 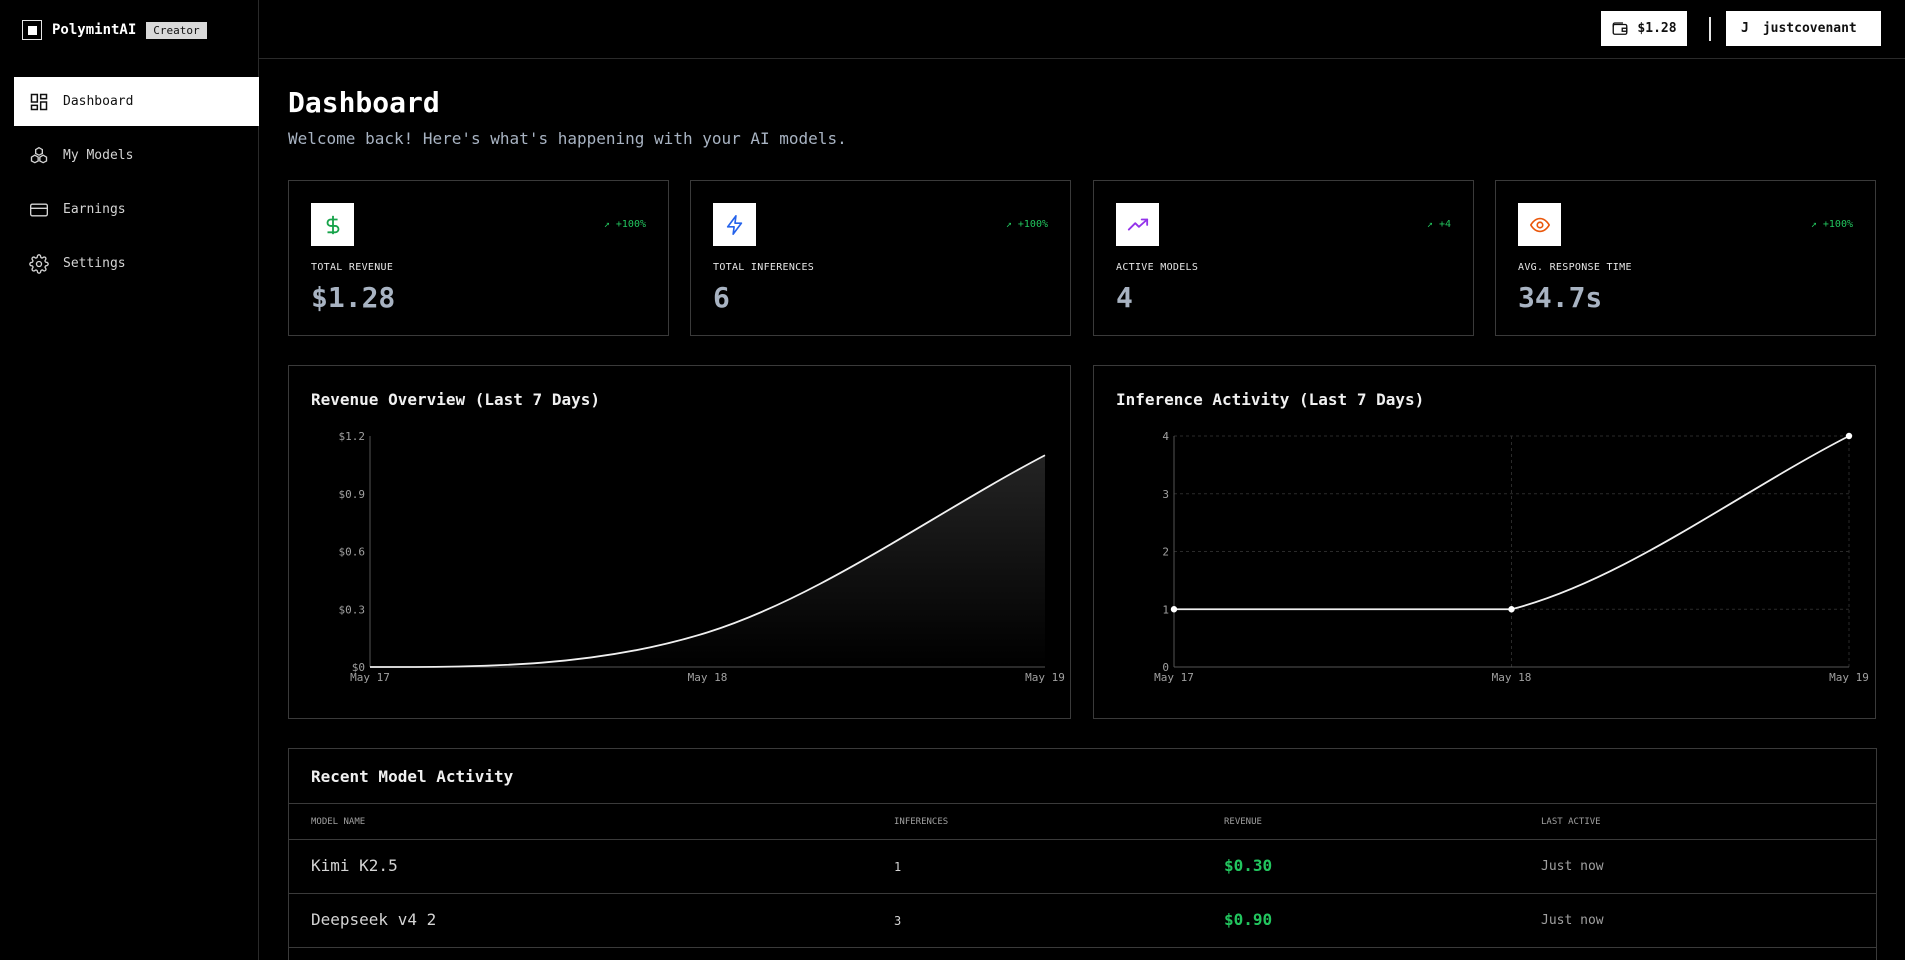 What do you see at coordinates (39, 209) in the screenshot?
I see `credit-card-icon` at bounding box center [39, 209].